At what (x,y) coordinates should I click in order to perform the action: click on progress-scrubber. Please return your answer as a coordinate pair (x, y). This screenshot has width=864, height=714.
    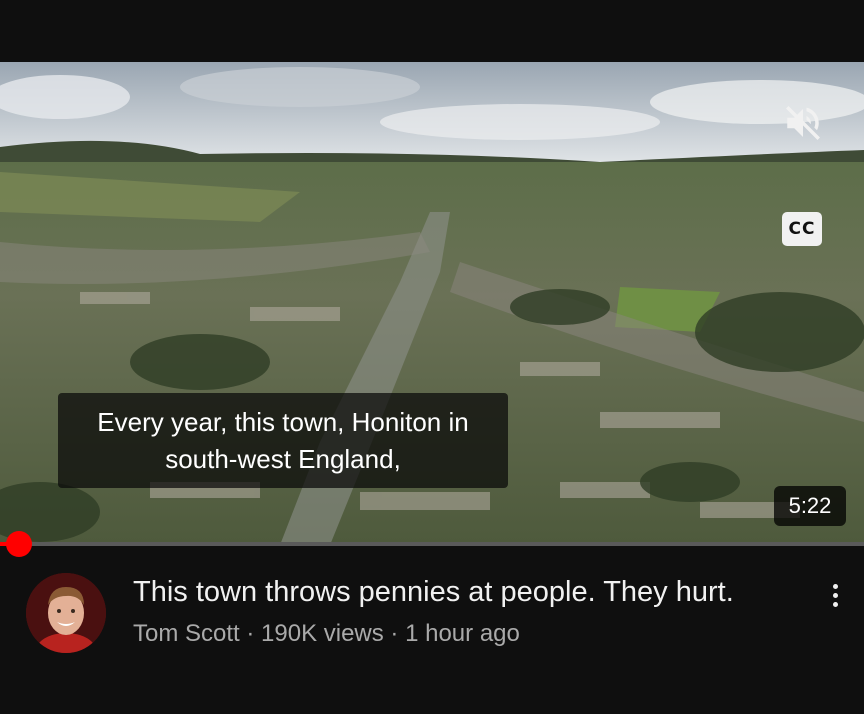
    Looking at the image, I should click on (19, 544).